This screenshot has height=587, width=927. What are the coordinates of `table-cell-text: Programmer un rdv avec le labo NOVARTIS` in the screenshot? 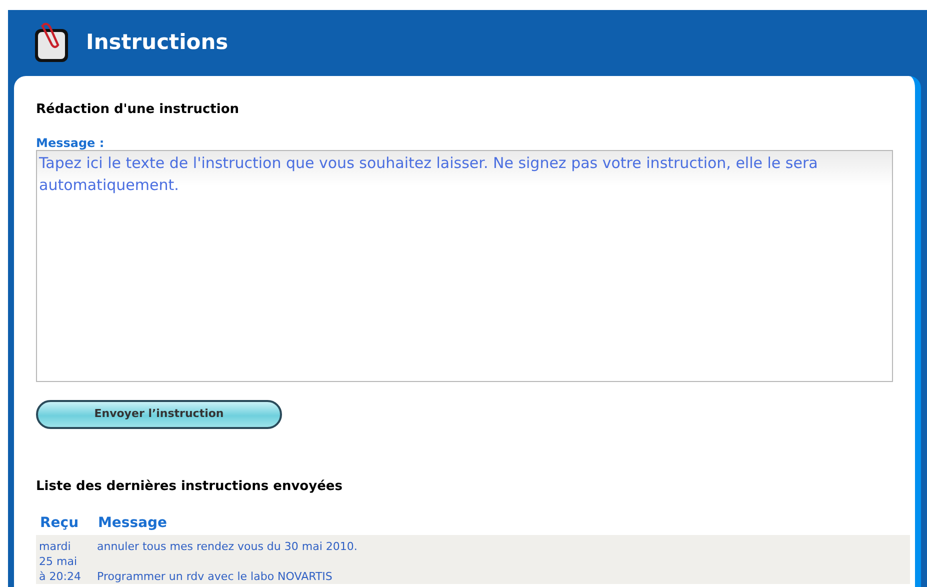 It's located at (215, 576).